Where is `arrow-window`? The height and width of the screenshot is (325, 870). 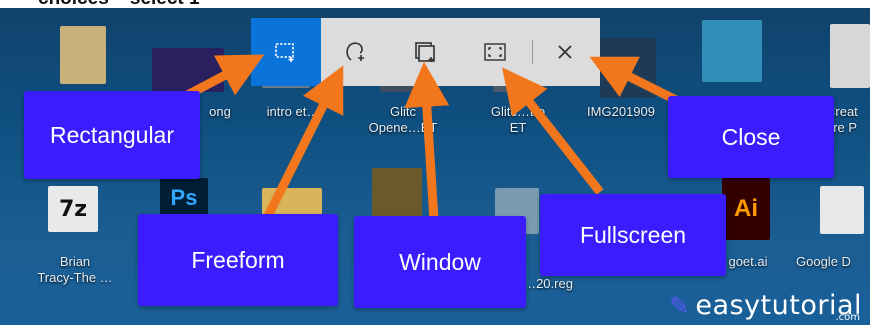
arrow-window is located at coordinates (427, 141).